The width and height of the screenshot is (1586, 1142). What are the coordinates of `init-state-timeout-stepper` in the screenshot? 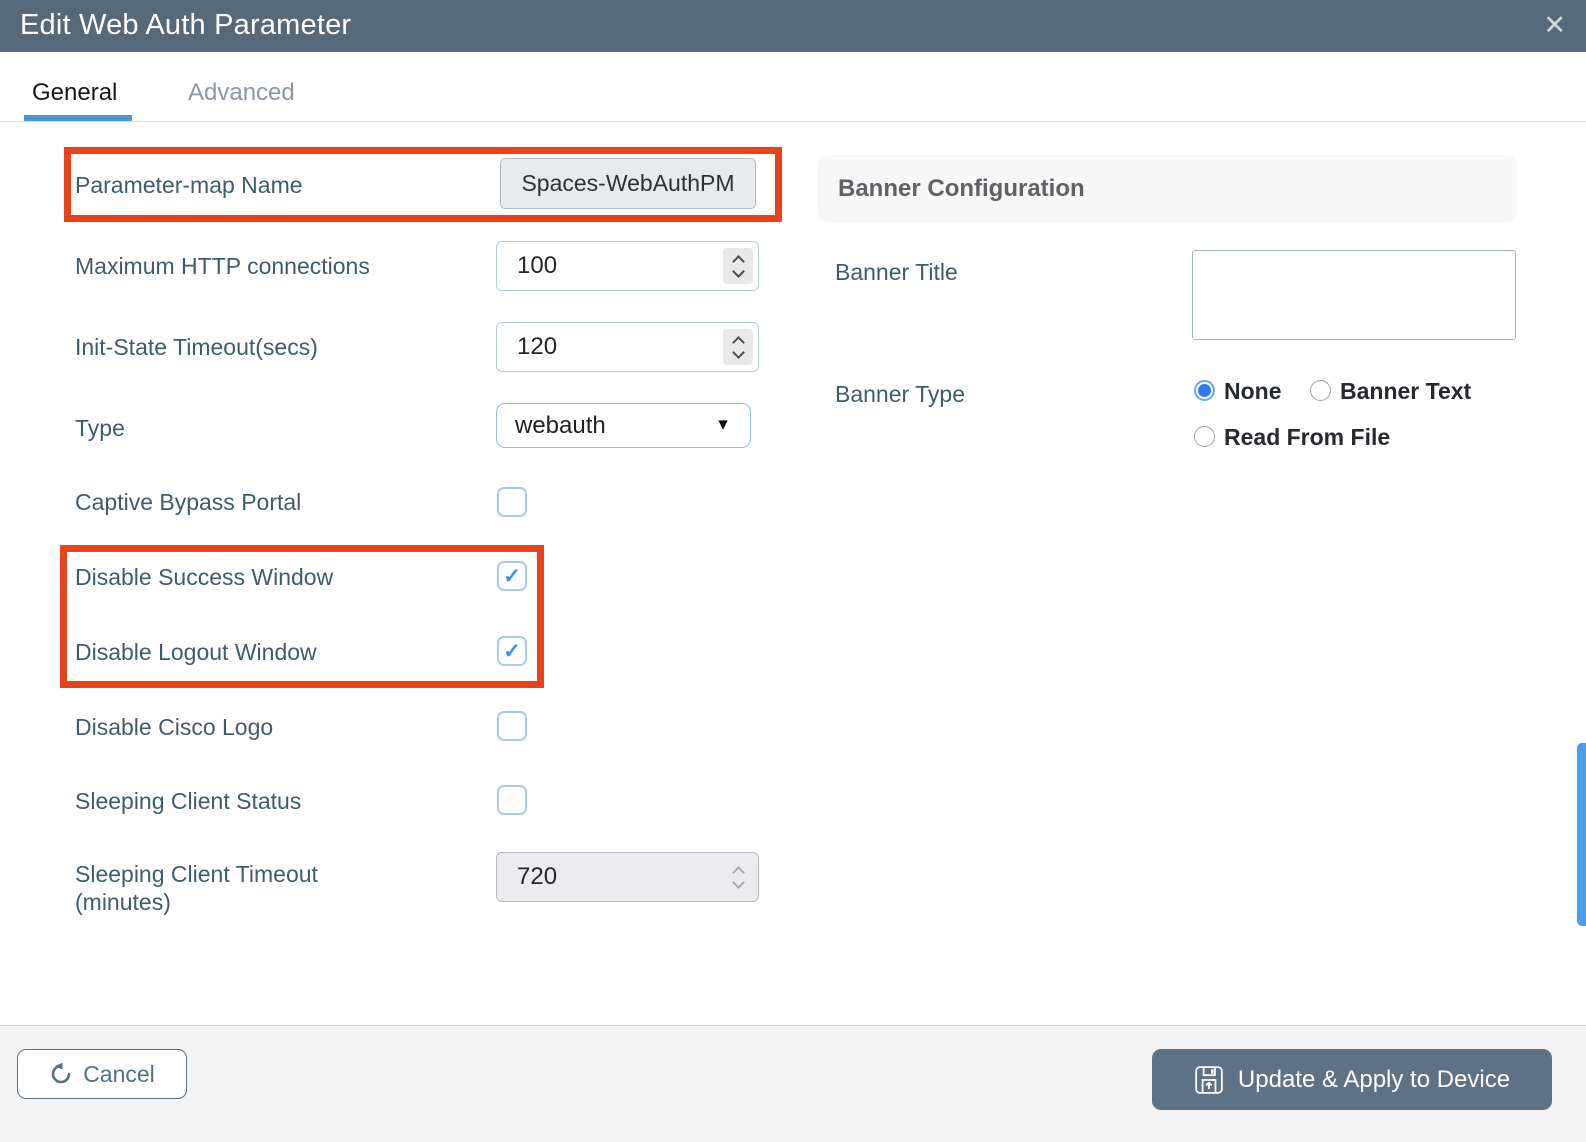 It's located at (738, 347).